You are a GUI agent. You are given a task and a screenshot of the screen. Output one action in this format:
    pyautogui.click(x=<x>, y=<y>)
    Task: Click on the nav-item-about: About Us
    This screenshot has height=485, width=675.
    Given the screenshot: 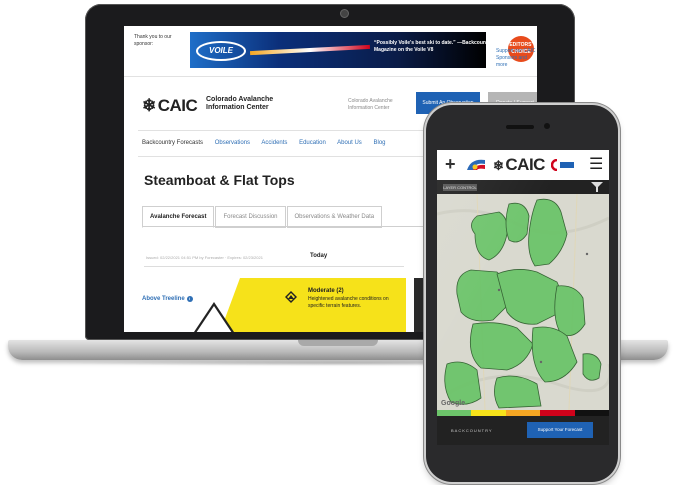 What is the action you would take?
    pyautogui.click(x=349, y=143)
    